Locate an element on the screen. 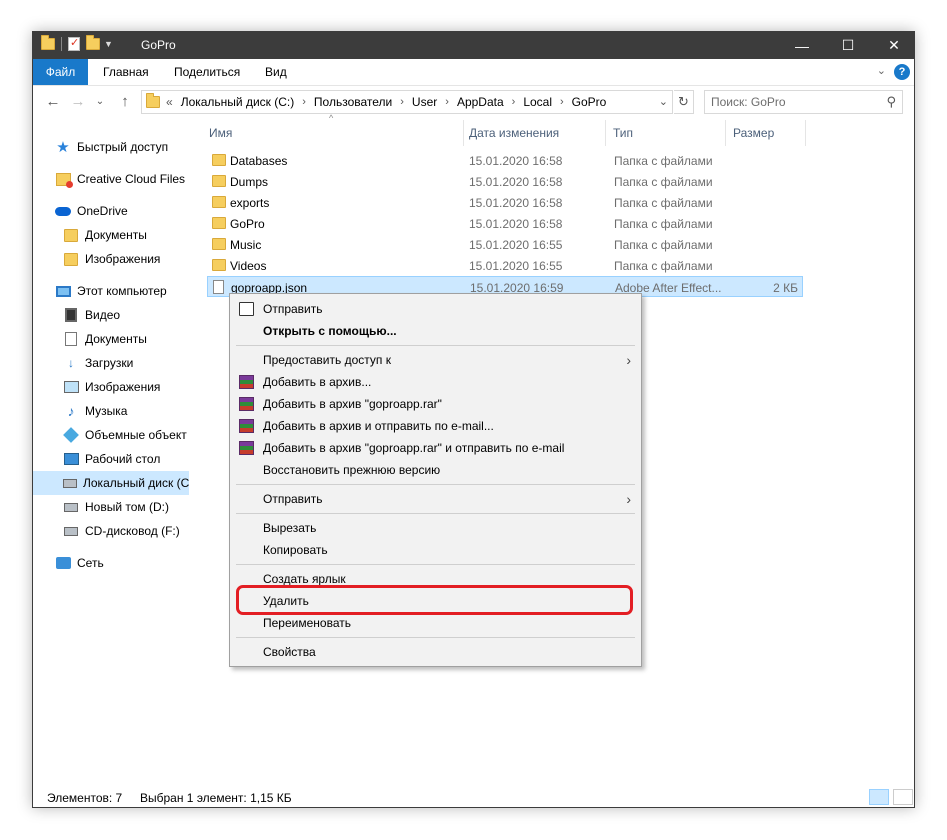 Image resolution: width=947 pixels, height=840 pixels. sidebar-item-cd-drive-f: CD-дисковод (F:) is located at coordinates (111, 531).